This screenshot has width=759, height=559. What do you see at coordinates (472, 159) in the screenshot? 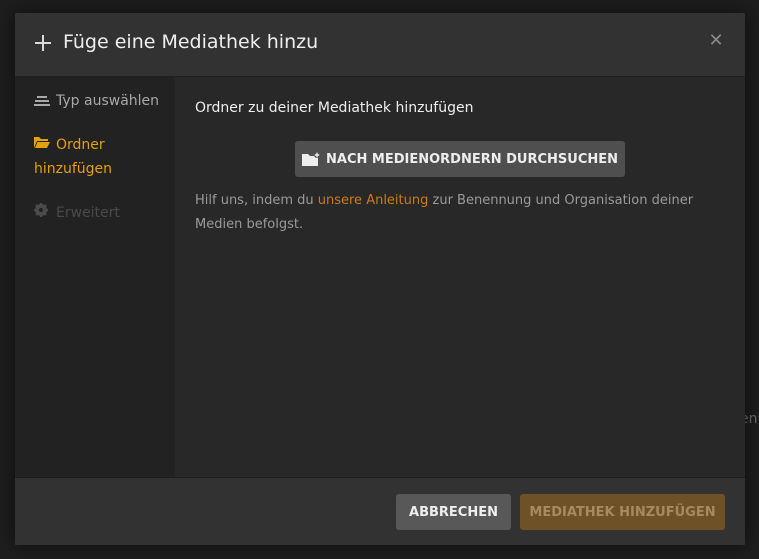
I see `browse-button-label: NACH MEDIENORDNERN DURCHSUCHEN` at bounding box center [472, 159].